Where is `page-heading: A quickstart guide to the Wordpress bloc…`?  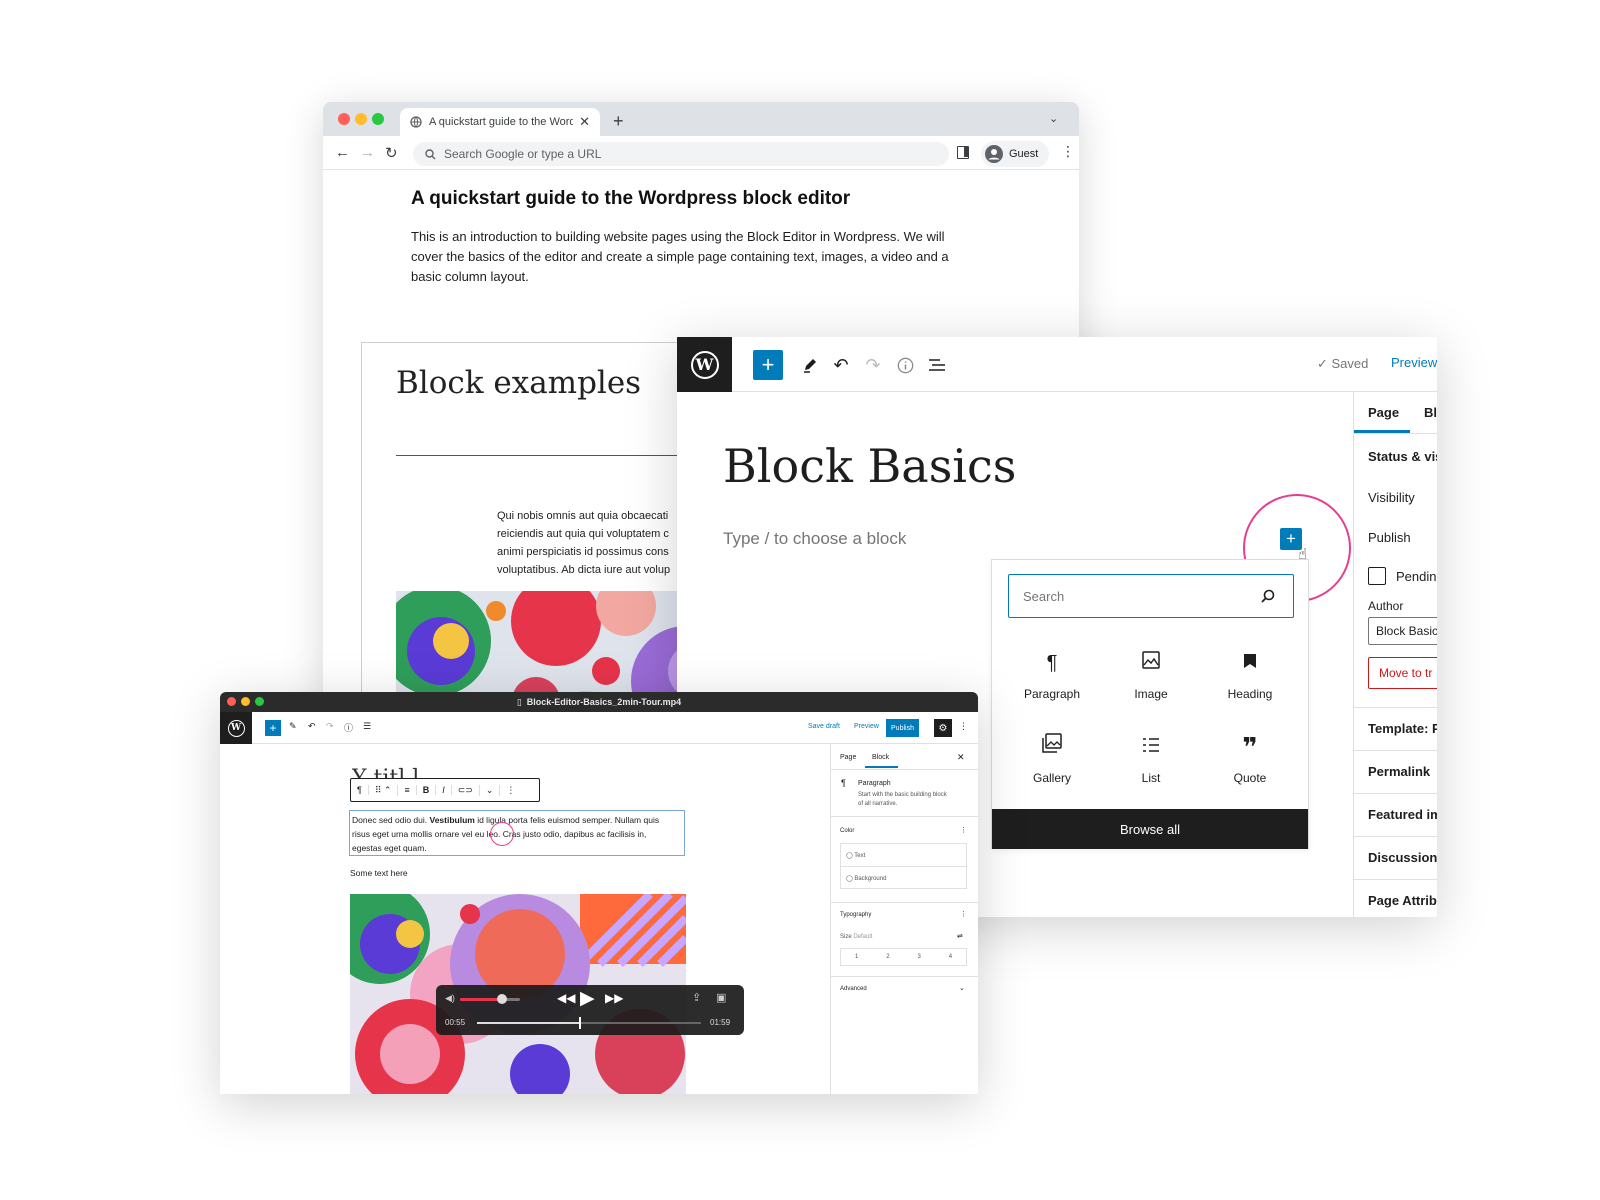
page-heading: A quickstart guide to the Wordpress bloc… is located at coordinates (631, 198).